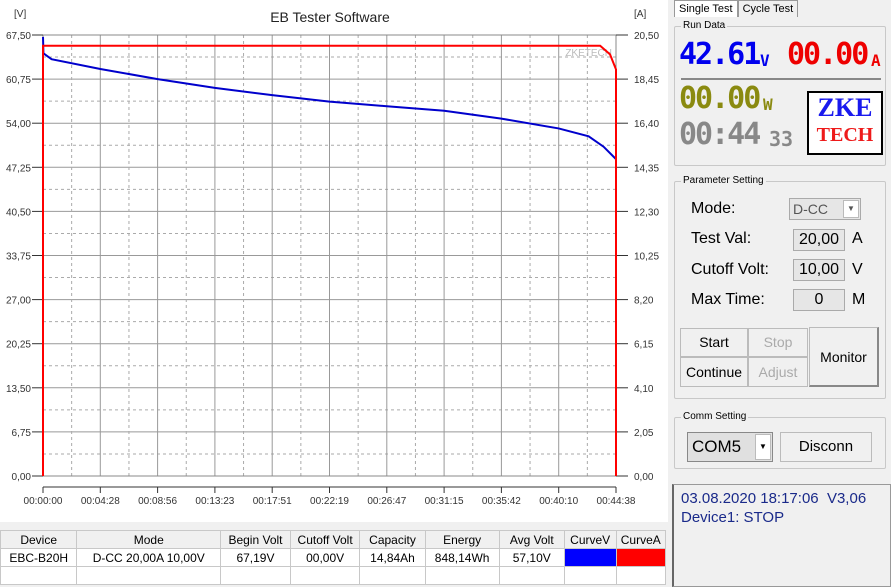  I want to click on table-cell: D-CC 20,00A 10,00V, so click(149, 557).